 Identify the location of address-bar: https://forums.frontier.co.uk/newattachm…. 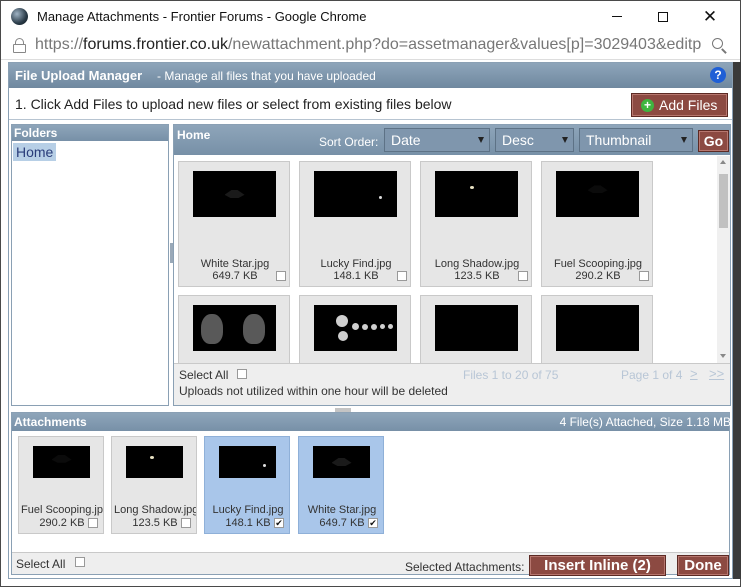
(370, 46).